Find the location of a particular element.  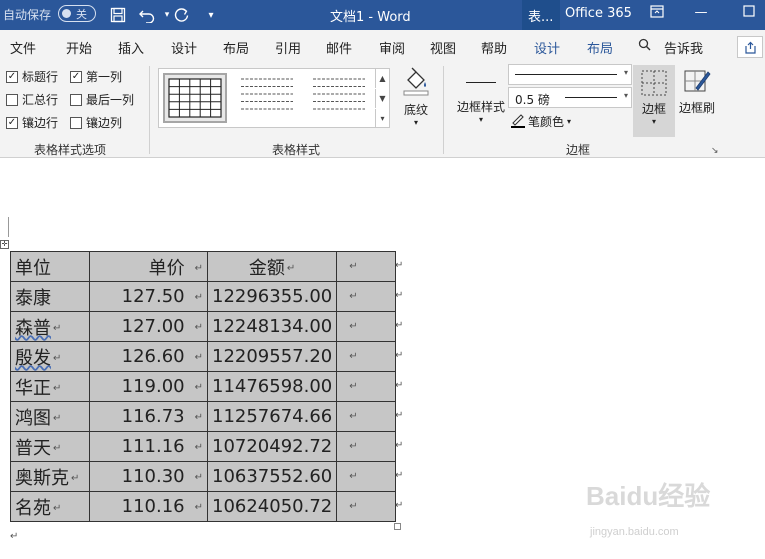

table-cell: 殷发 ↵ is located at coordinates (50, 356).